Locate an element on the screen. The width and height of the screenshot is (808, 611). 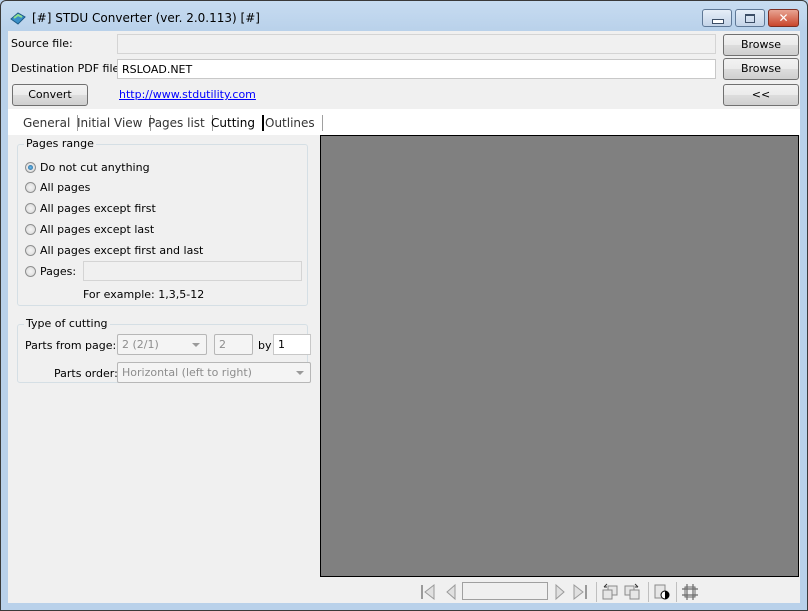
radio-all-pages: All pages is located at coordinates (57, 188).